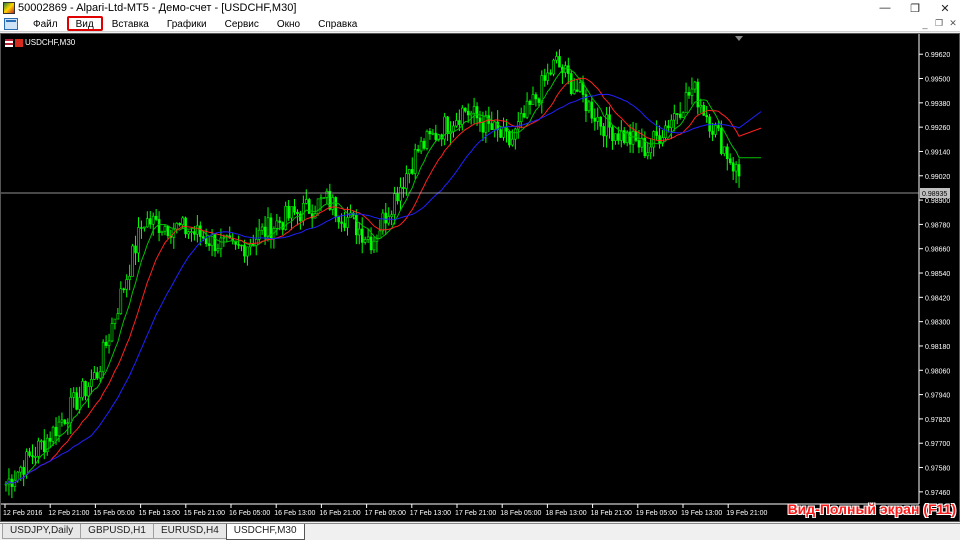 The image size is (960, 540). Describe the element at coordinates (187, 23) in the screenshot. I see `menu-charts: Графики` at that location.